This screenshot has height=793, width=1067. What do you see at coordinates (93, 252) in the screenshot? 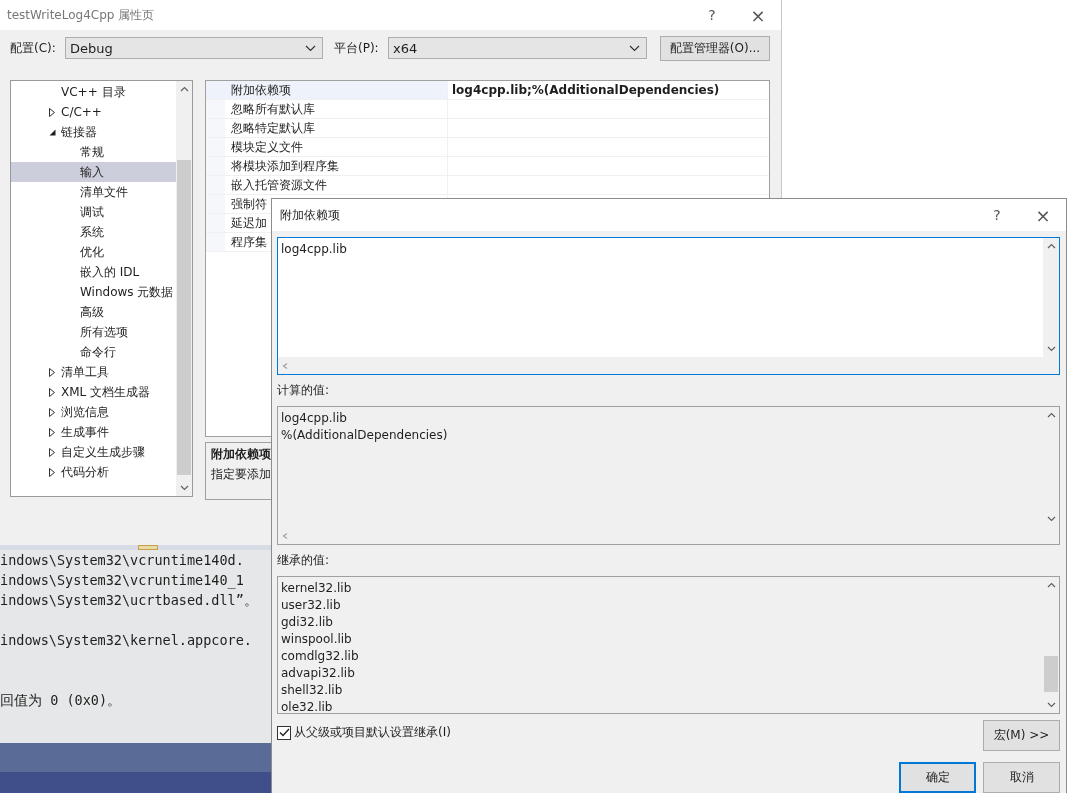
I see `tree-item: 优化` at bounding box center [93, 252].